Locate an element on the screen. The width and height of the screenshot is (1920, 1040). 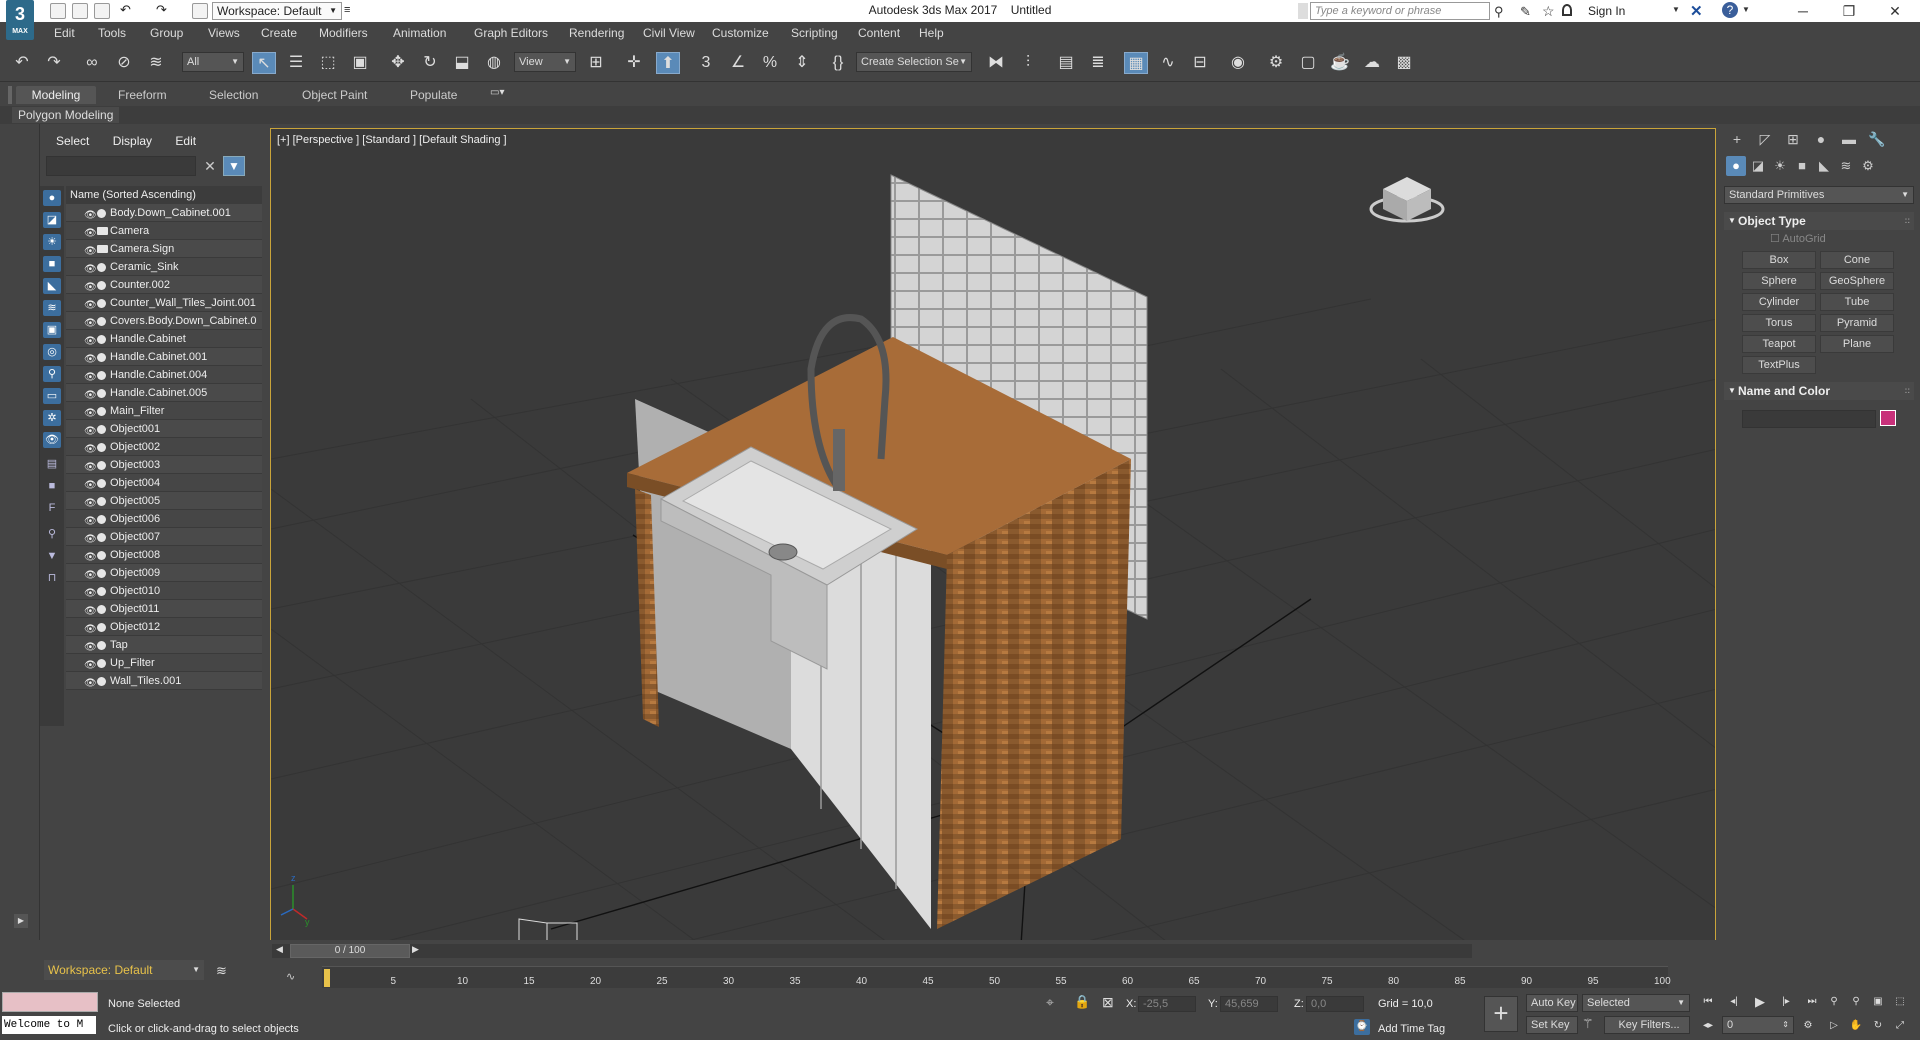
display-geometry-icon: ● is located at coordinates (52, 198).